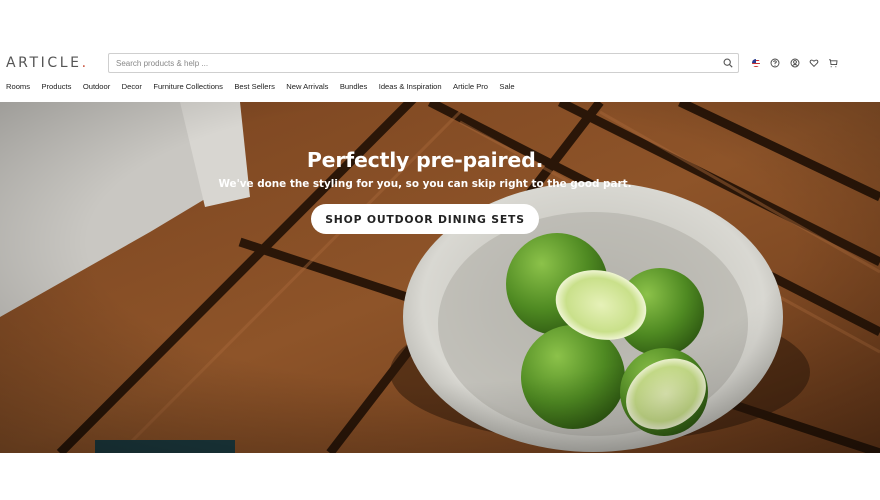  What do you see at coordinates (410, 87) in the screenshot?
I see `nav-item-ideas-inspiration: Ideas & Inspiration` at bounding box center [410, 87].